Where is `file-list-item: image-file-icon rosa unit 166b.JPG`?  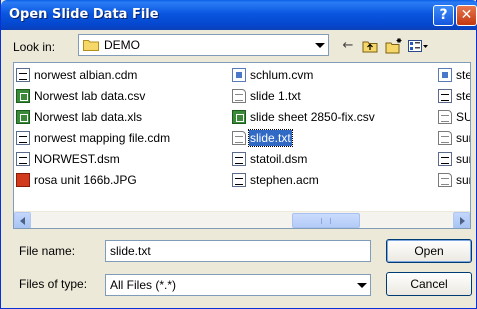 file-list-item: image-file-icon rosa unit 166b.JPG is located at coordinates (116, 180).